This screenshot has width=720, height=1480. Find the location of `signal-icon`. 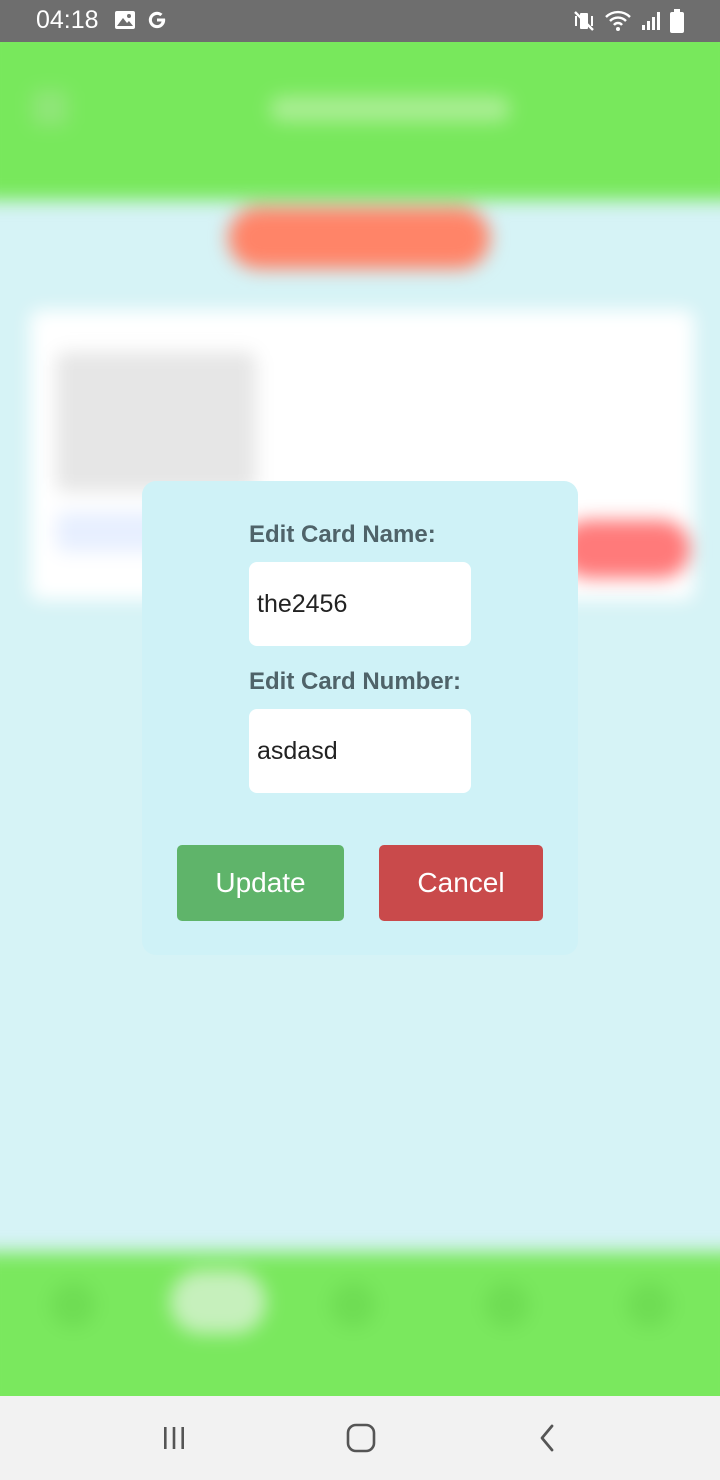

signal-icon is located at coordinates (651, 23).